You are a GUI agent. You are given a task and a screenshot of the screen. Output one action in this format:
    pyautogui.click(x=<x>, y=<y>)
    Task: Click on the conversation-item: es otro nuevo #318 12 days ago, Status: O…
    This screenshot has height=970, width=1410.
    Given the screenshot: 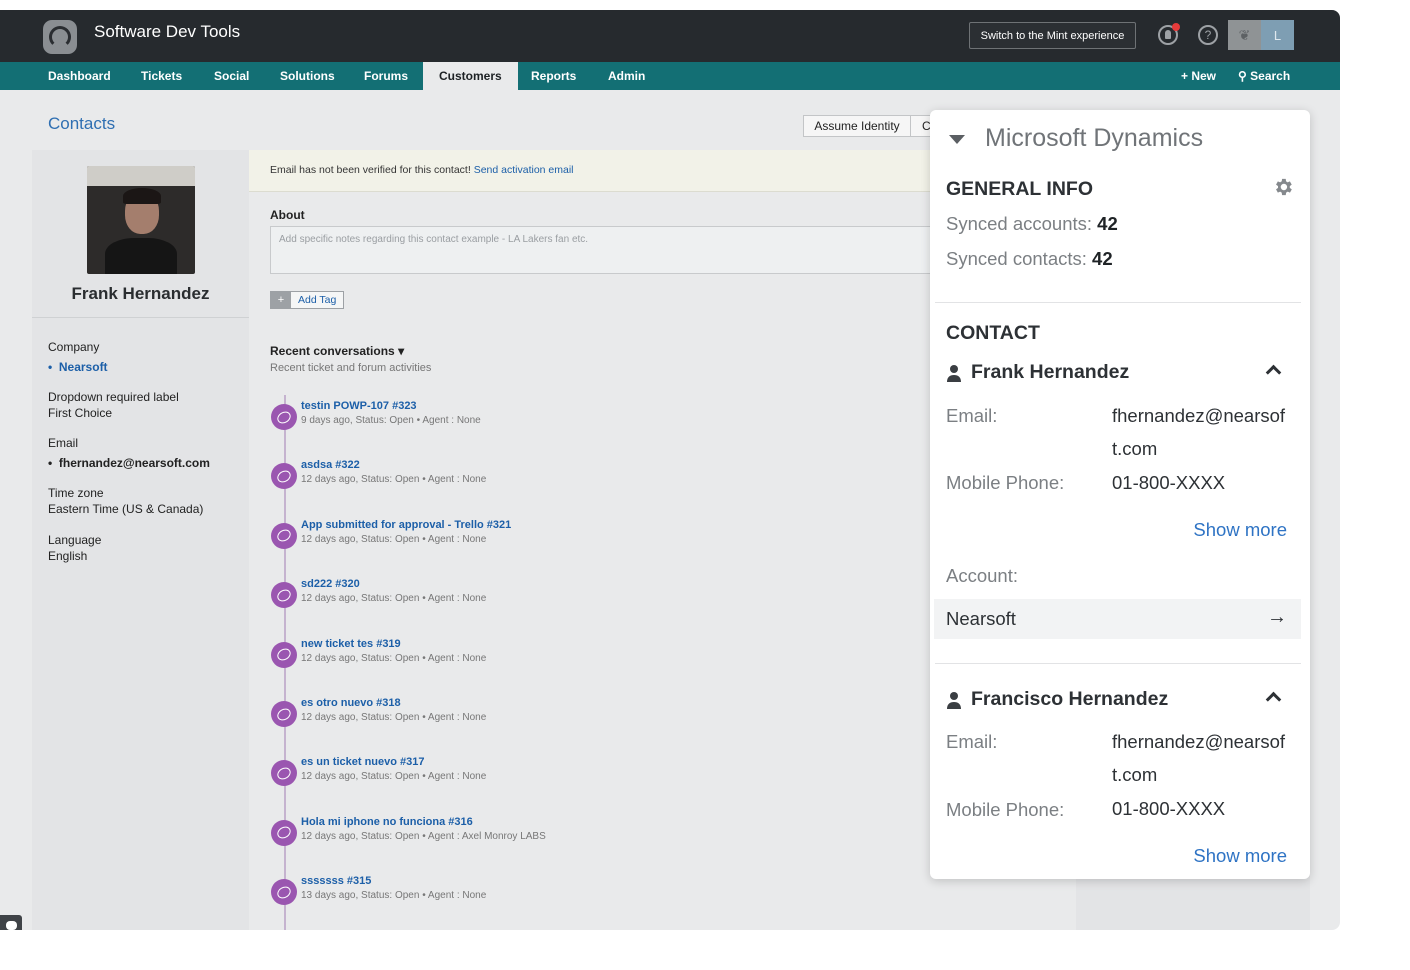 What is the action you would take?
    pyautogui.click(x=470, y=717)
    